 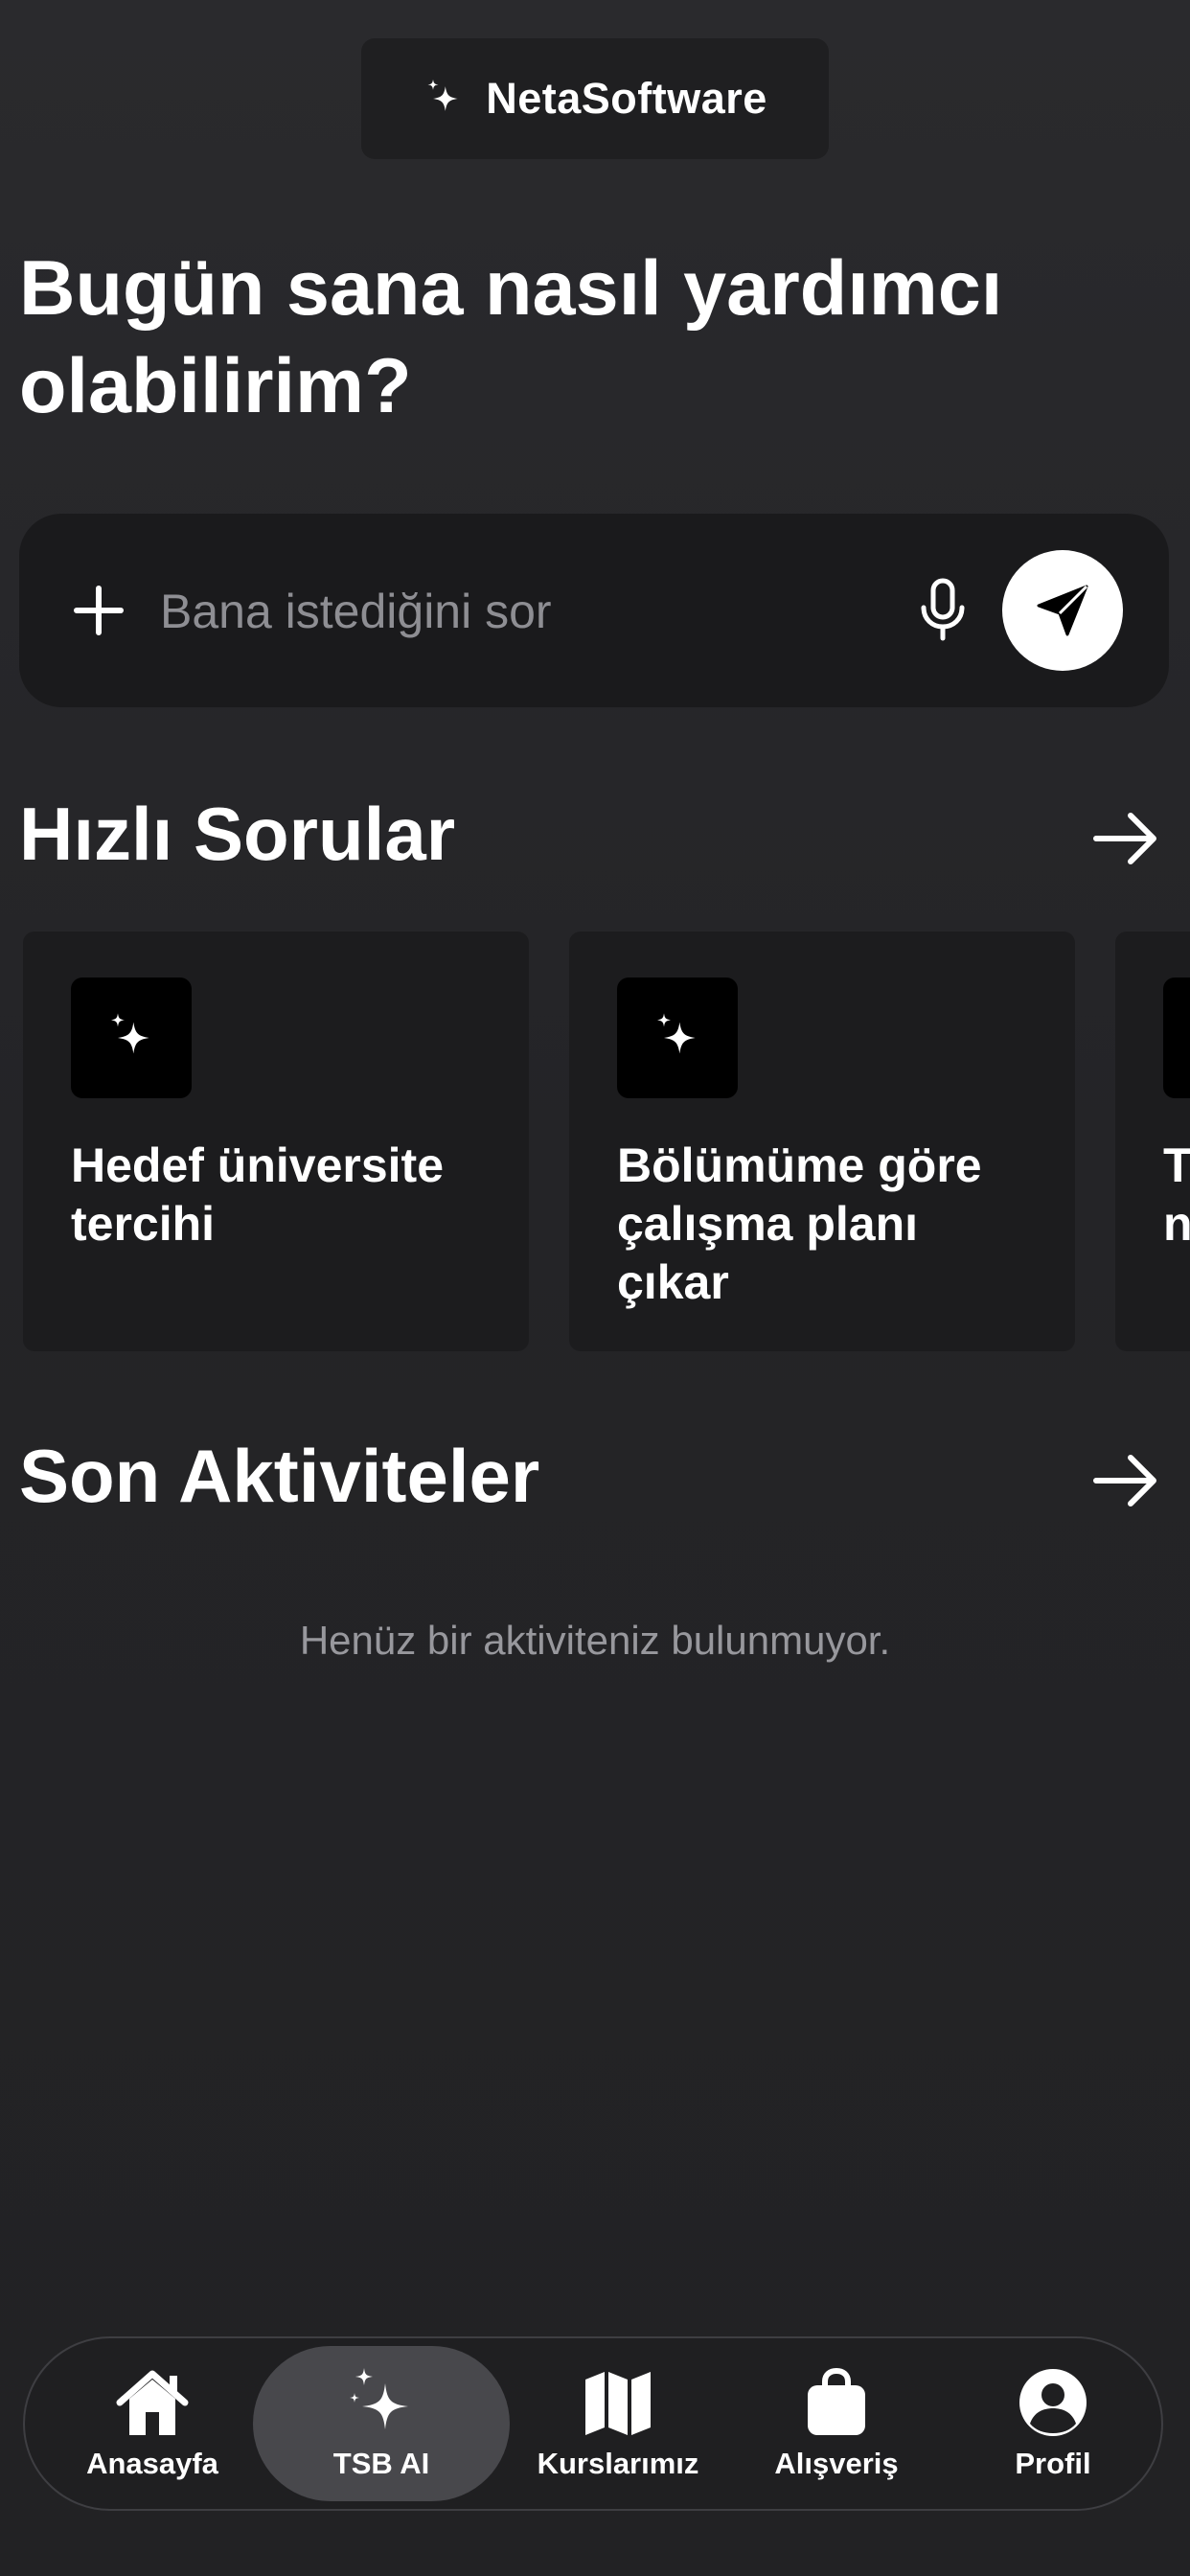 What do you see at coordinates (626, 98) in the screenshot?
I see `brand-name: NetaSoftware` at bounding box center [626, 98].